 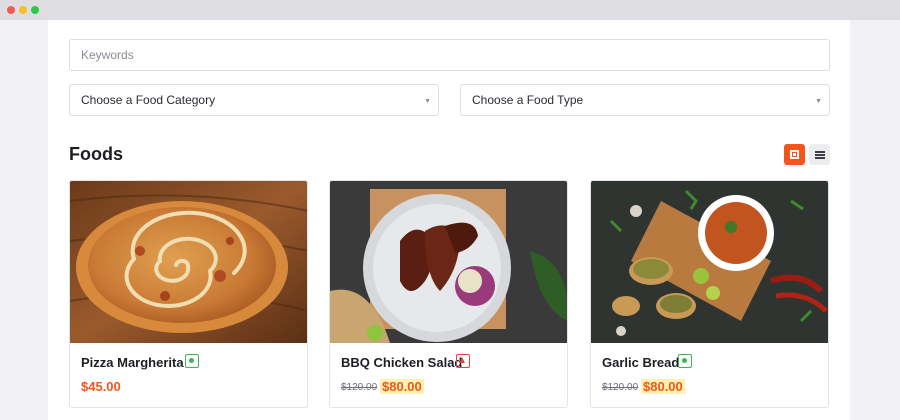 What do you see at coordinates (107, 55) in the screenshot?
I see `keywords-placeholder: Keywords` at bounding box center [107, 55].